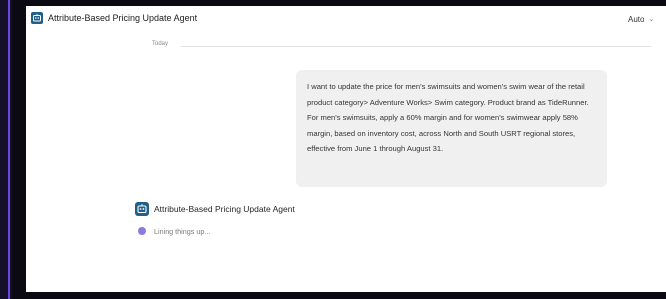 Image resolution: width=666 pixels, height=299 pixels. I want to click on mode-label: Auto, so click(636, 19).